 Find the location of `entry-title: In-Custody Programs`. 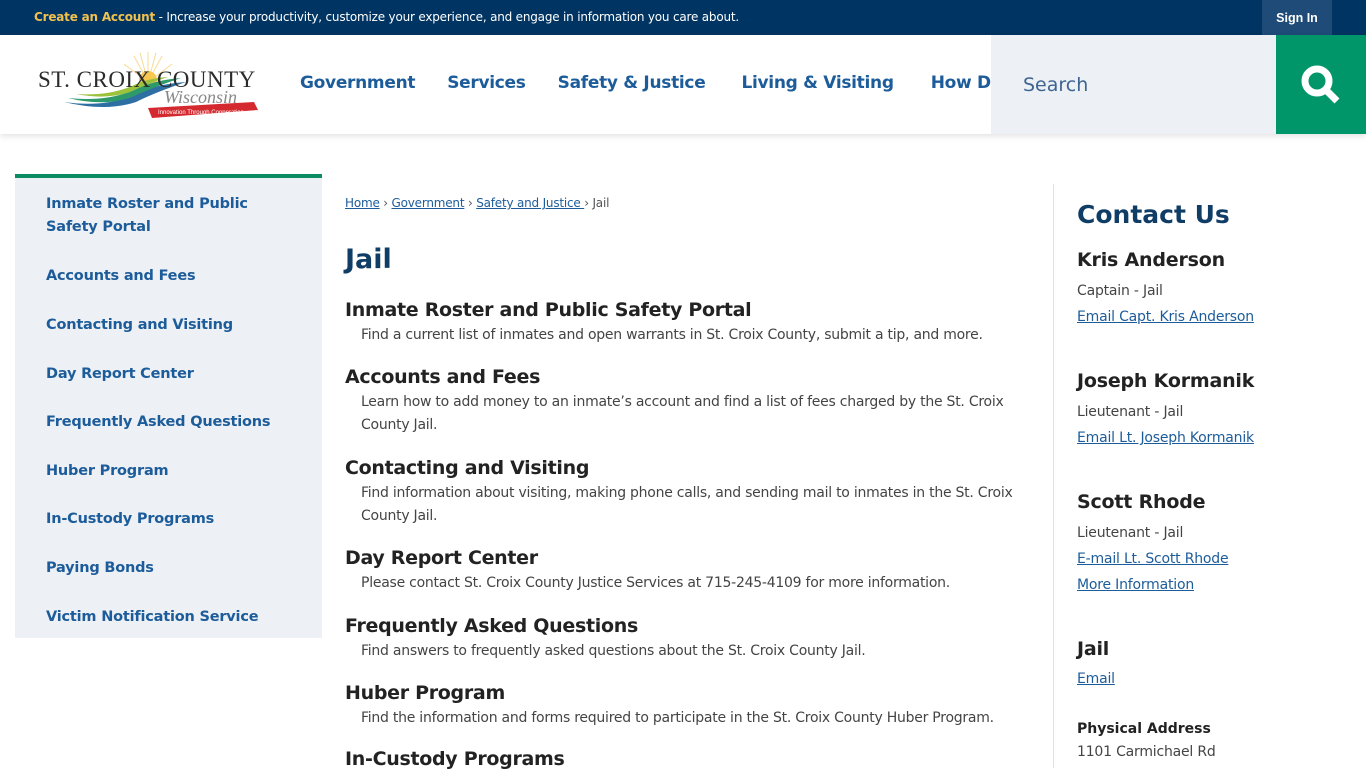

entry-title: In-Custody Programs is located at coordinates (690, 759).